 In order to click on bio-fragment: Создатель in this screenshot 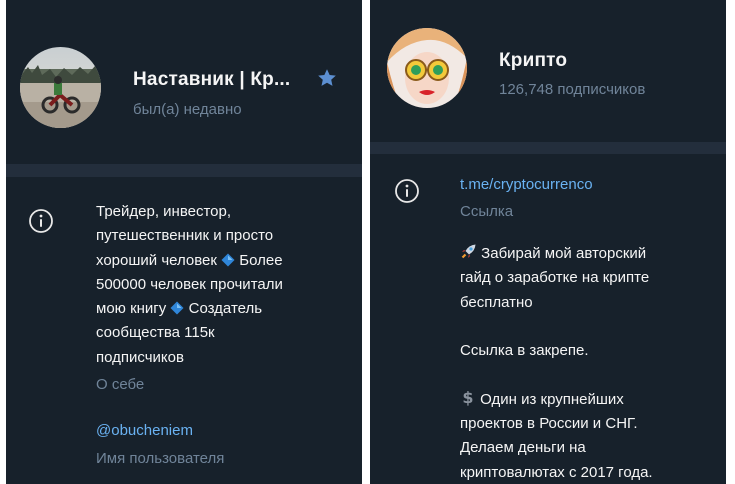, I will do `click(225, 309)`.